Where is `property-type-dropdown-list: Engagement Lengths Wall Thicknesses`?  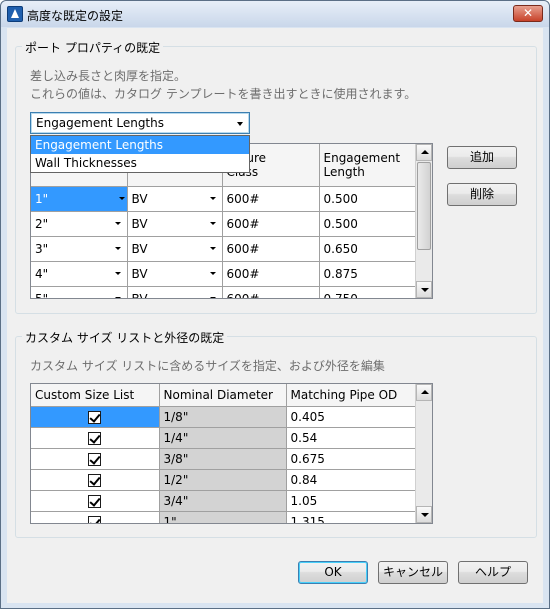
property-type-dropdown-list: Engagement Lengths Wall Thicknesses is located at coordinates (140, 154).